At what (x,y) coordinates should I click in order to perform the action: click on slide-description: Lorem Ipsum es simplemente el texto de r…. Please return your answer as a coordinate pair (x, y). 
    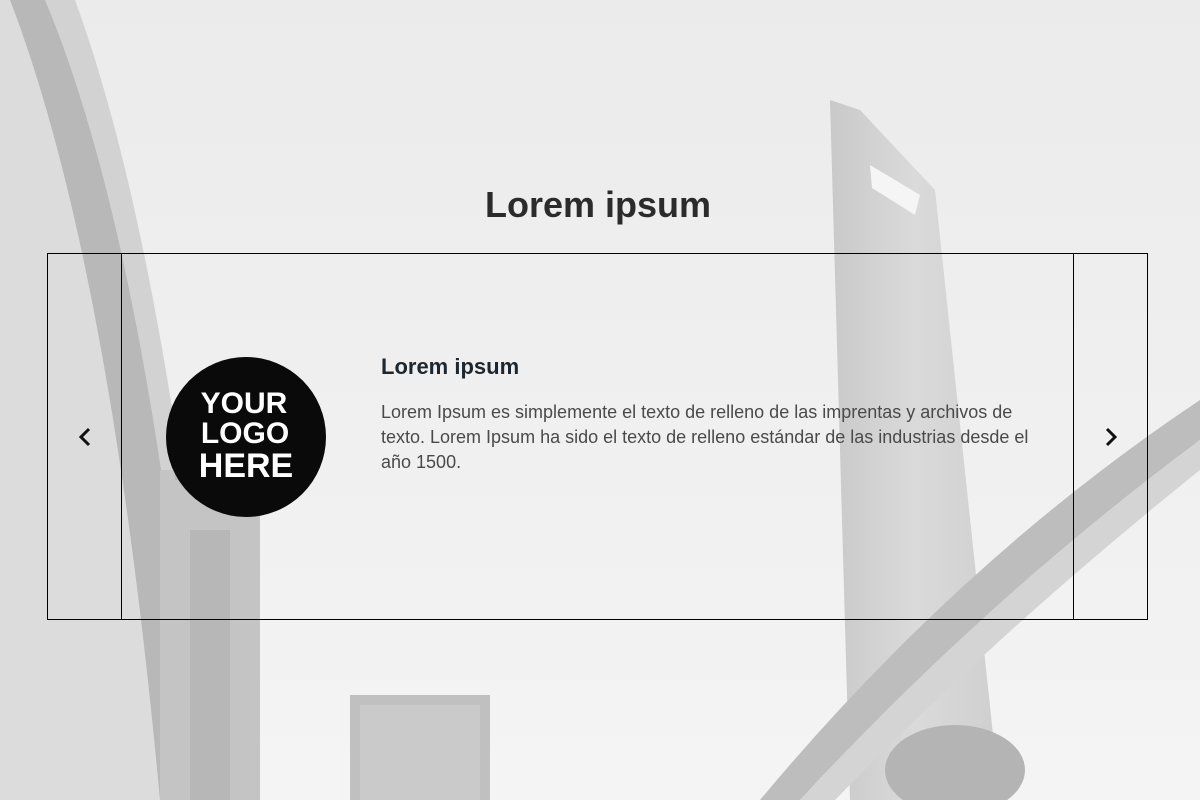
    Looking at the image, I should click on (705, 437).